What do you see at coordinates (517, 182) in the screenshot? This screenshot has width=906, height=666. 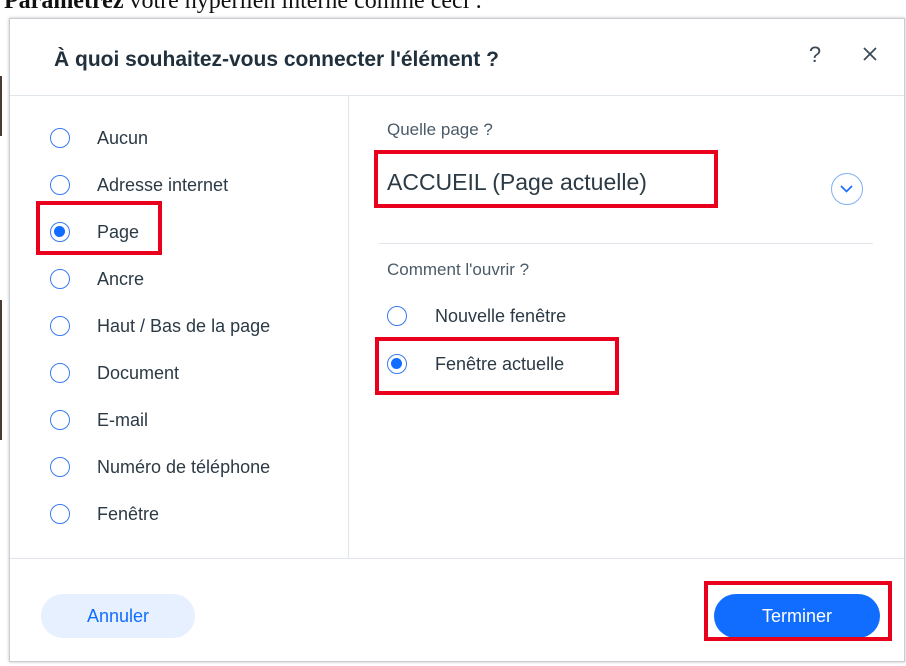 I see `page-select: ACCUEIL (Page actuelle)` at bounding box center [517, 182].